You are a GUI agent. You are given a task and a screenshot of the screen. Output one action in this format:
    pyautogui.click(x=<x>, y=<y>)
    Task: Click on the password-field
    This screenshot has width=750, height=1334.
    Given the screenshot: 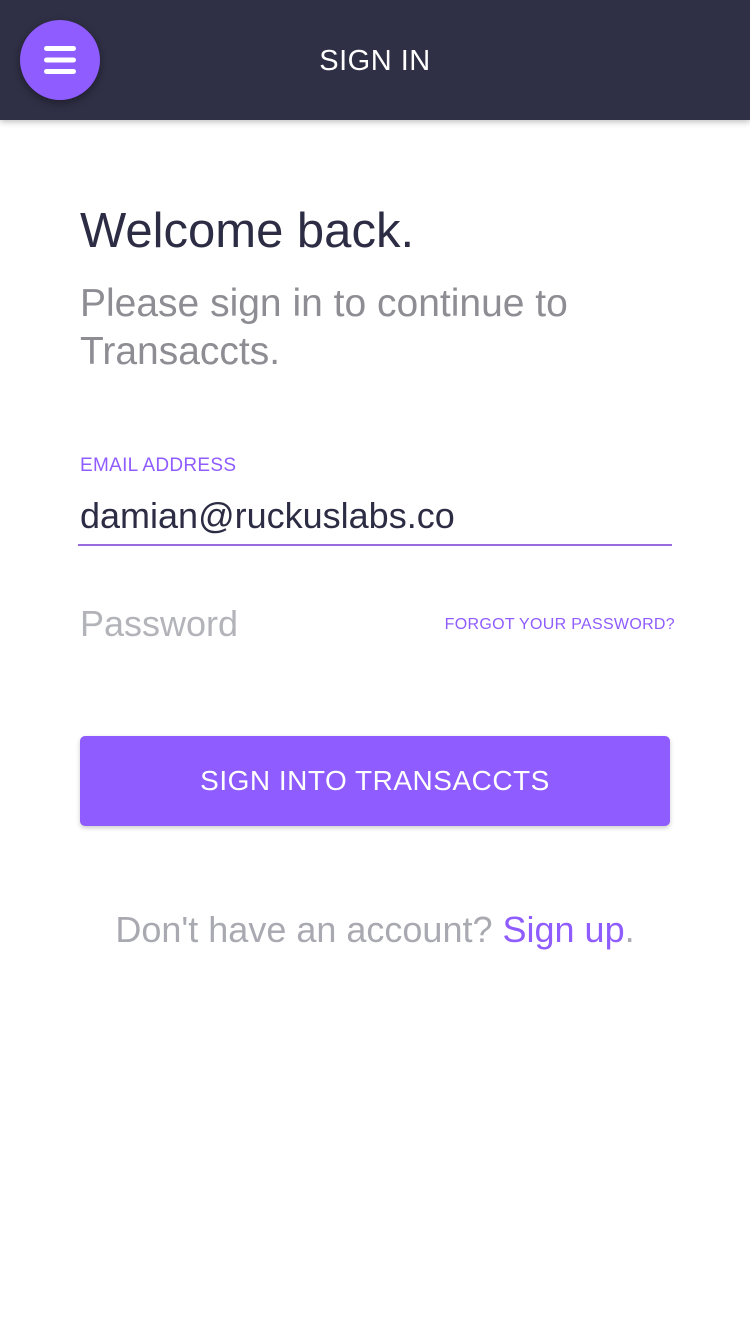 What is the action you would take?
    pyautogui.click(x=259, y=624)
    